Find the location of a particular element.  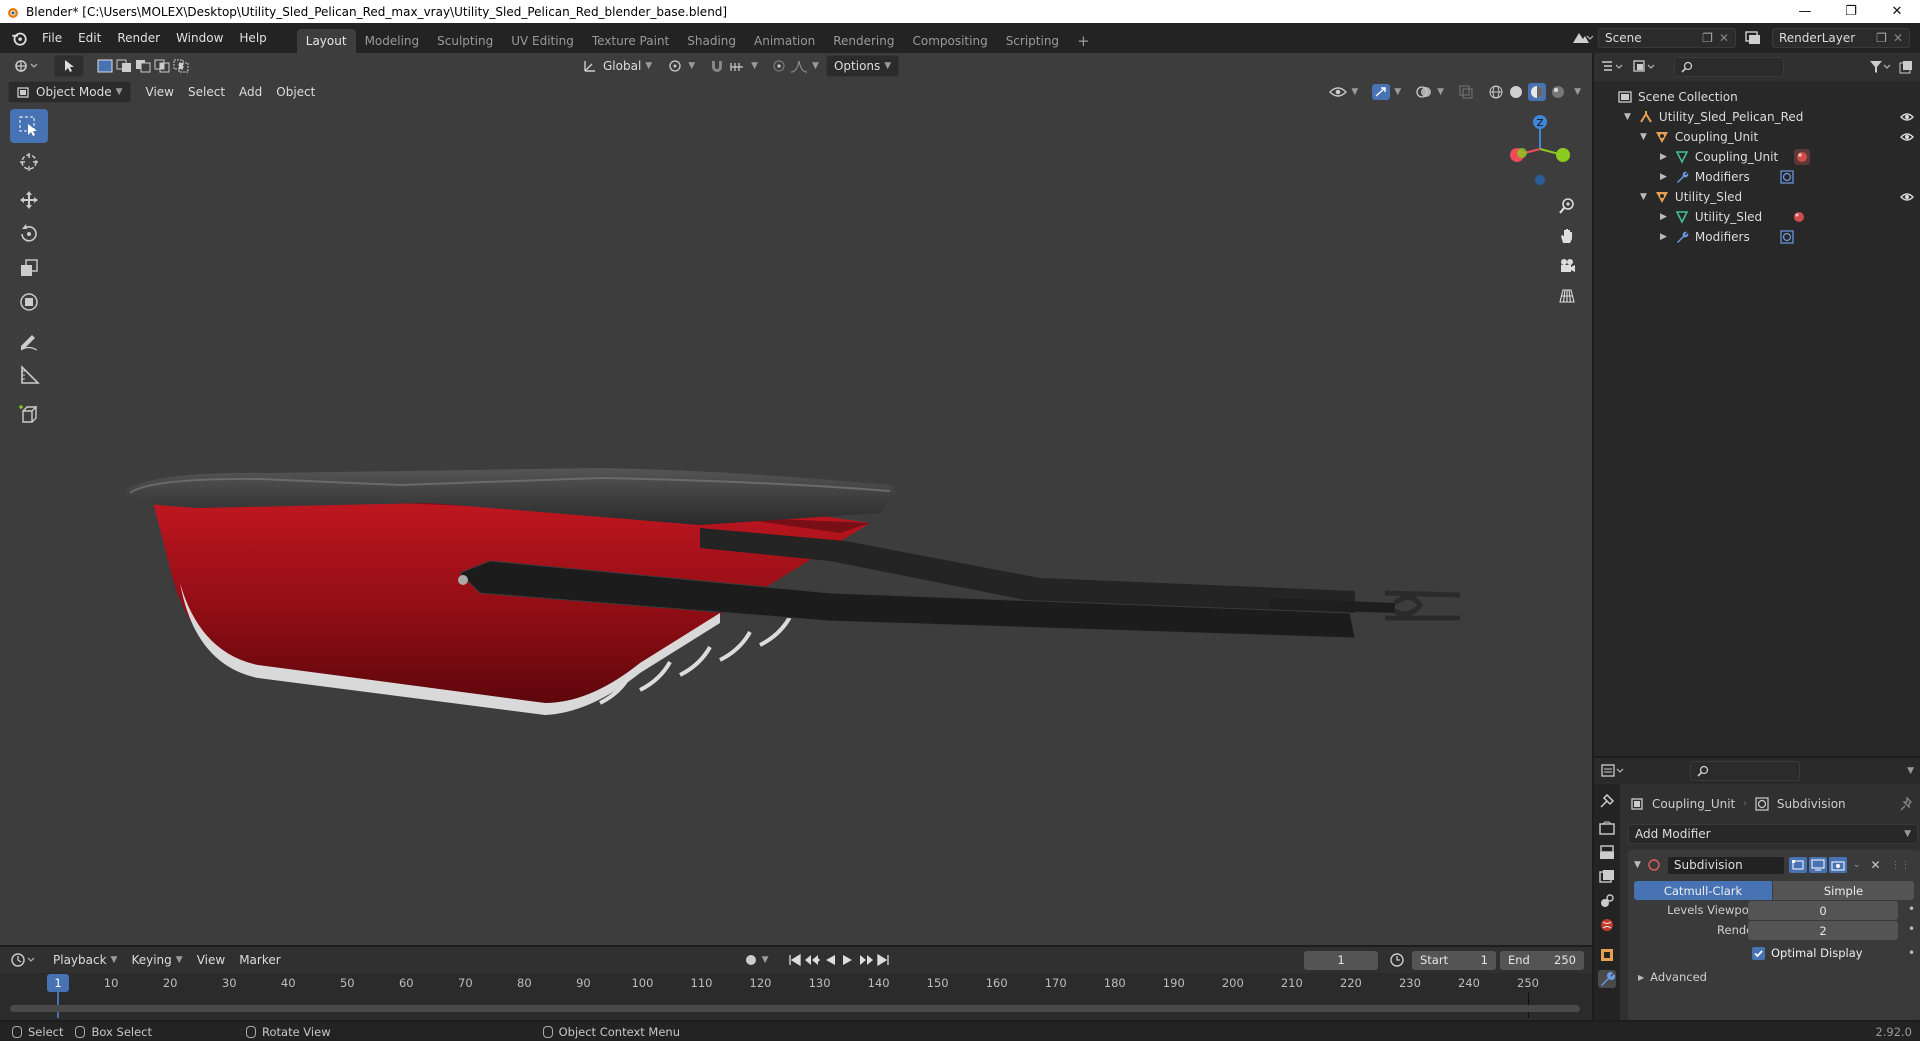

outliner-row: ▶ Coupling_Unit is located at coordinates (1757, 157).